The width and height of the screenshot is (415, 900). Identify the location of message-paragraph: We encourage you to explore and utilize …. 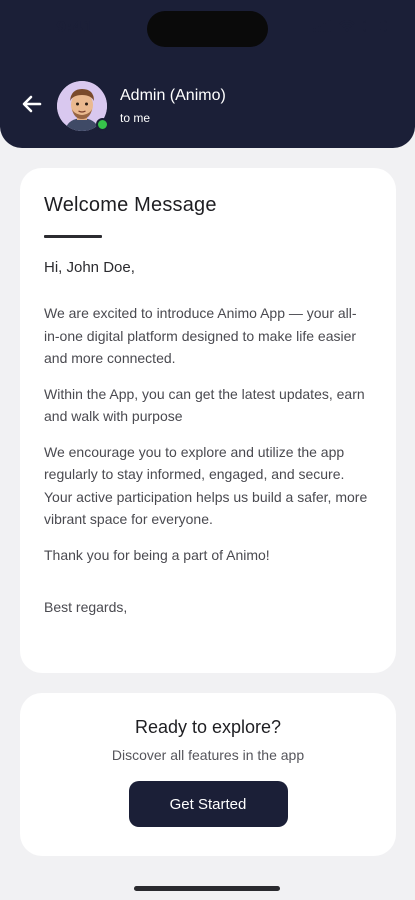
(206, 485).